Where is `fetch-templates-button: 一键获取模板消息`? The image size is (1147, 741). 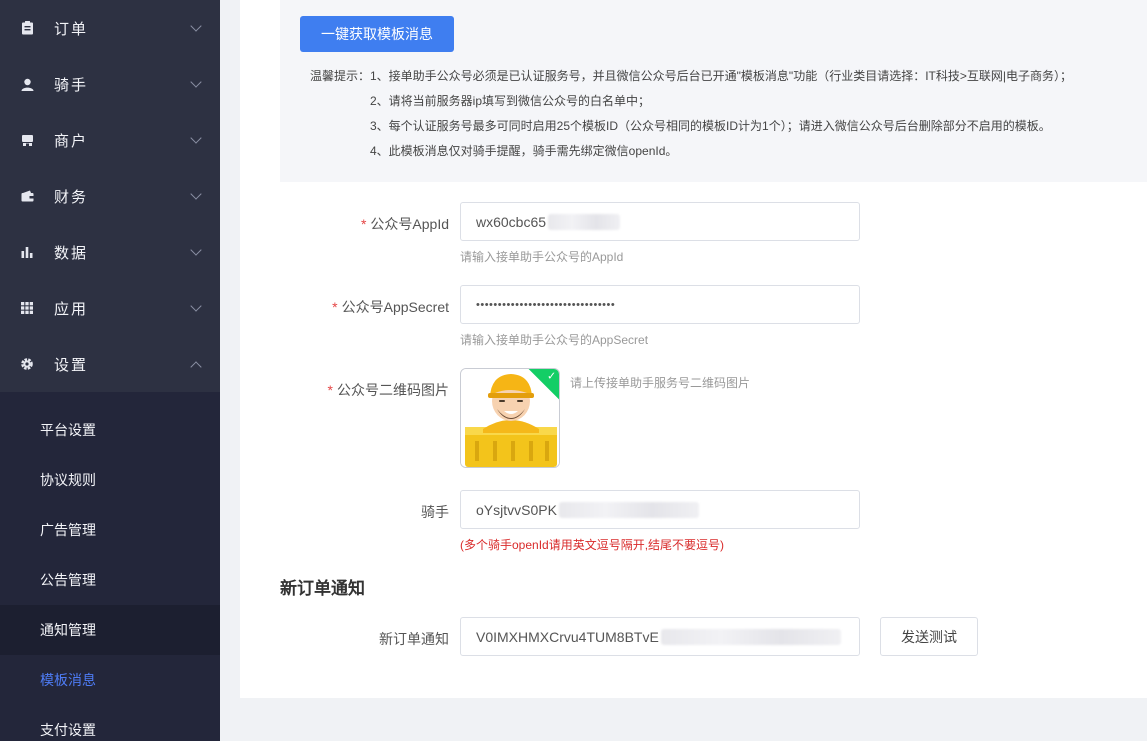 fetch-templates-button: 一键获取模板消息 is located at coordinates (377, 34).